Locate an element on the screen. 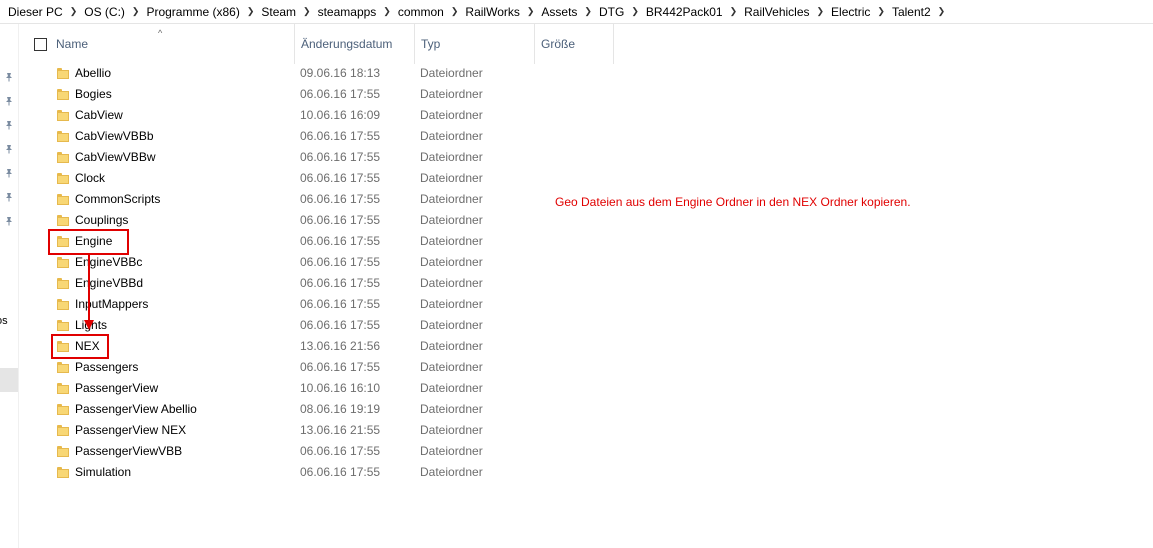 This screenshot has width=1153, height=548. breadcrumb-item: RailVehicles is located at coordinates (776, 12).